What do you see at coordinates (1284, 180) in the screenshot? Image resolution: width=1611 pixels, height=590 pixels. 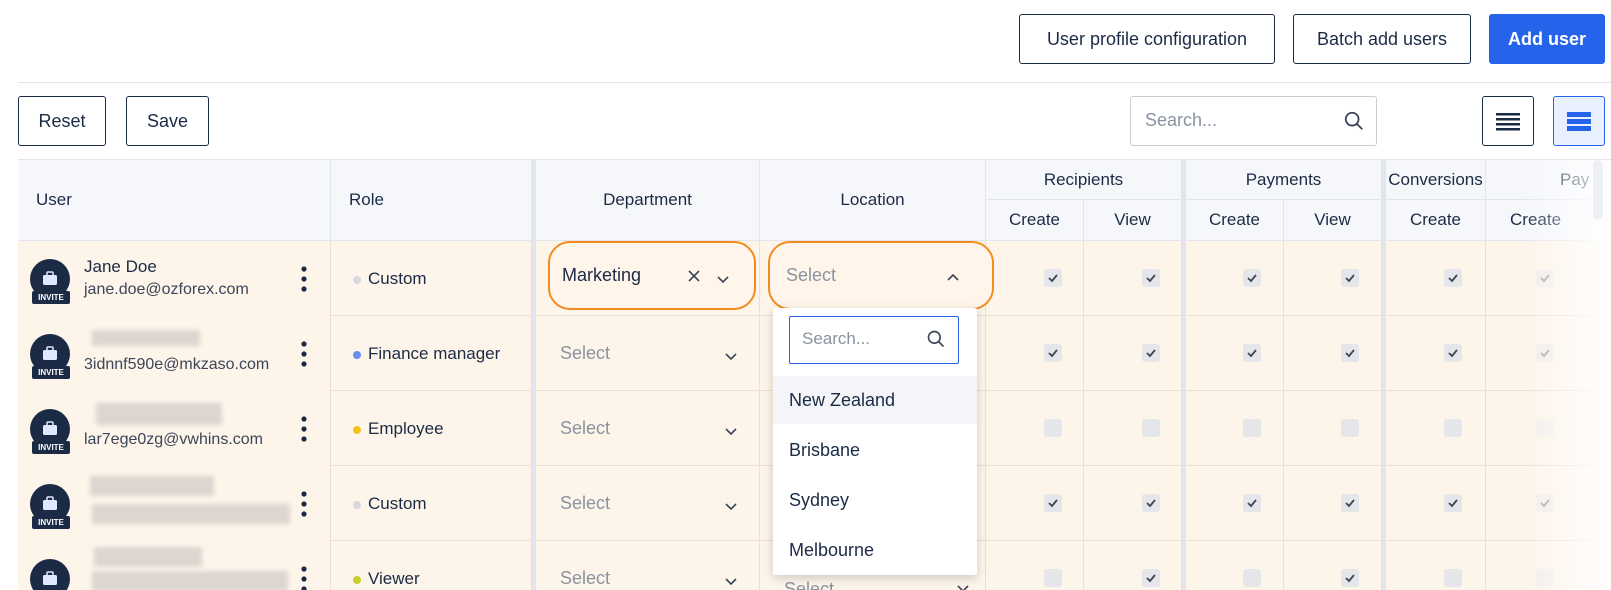 I see `column-group-payments: Payments` at bounding box center [1284, 180].